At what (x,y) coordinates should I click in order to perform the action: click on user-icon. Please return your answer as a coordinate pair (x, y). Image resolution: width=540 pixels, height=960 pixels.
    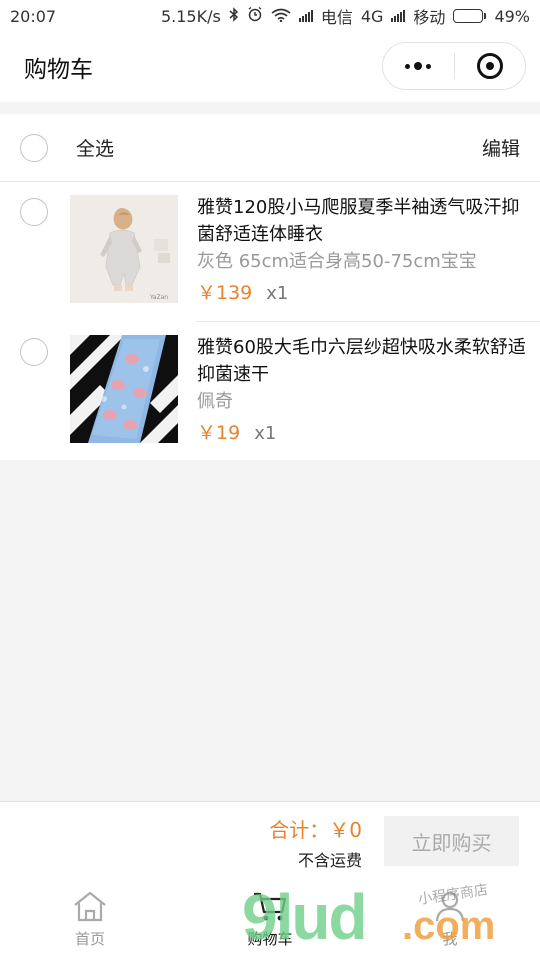
    Looking at the image, I should click on (450, 908).